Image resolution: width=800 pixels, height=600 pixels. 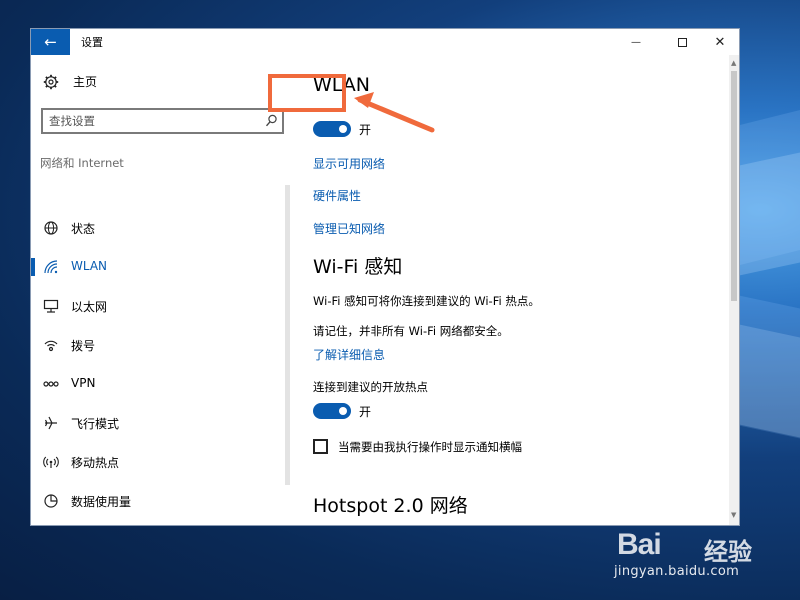 I want to click on sidebar-scrollbar, so click(x=287, y=270).